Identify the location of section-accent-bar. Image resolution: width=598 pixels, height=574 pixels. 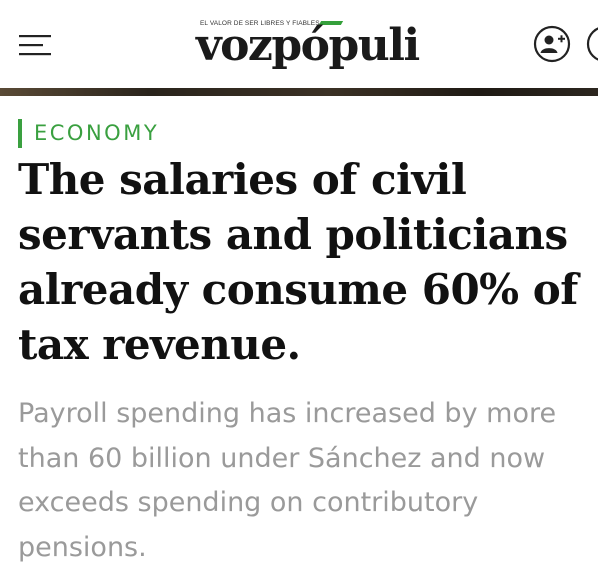
(20, 133).